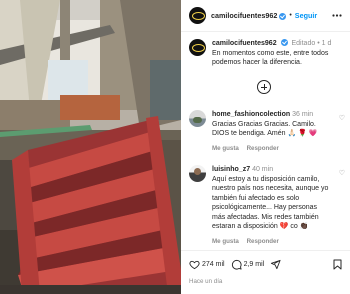  What do you see at coordinates (197, 15) in the screenshot?
I see `author-avatar` at bounding box center [197, 15].